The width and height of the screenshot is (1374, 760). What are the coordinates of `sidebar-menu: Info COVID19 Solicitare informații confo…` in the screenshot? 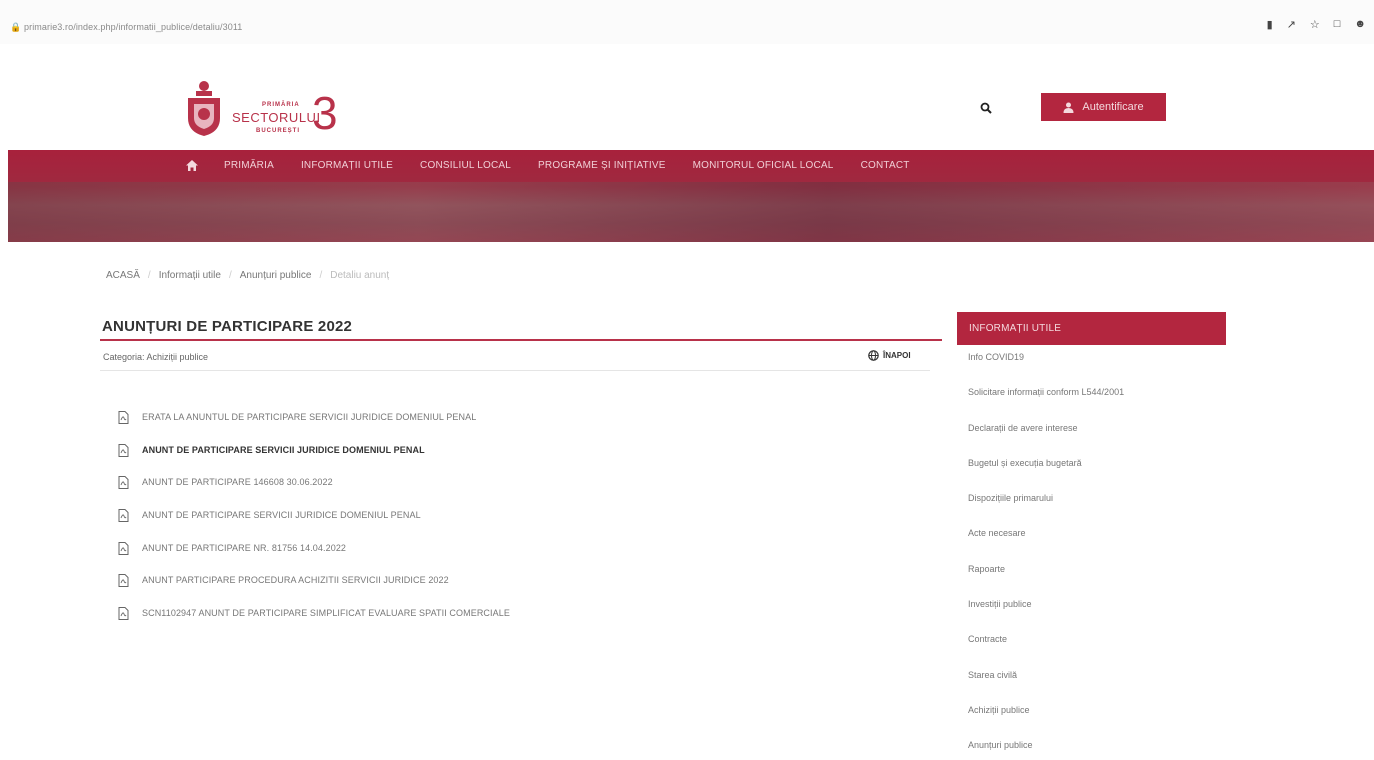 It's located at (1091, 552).